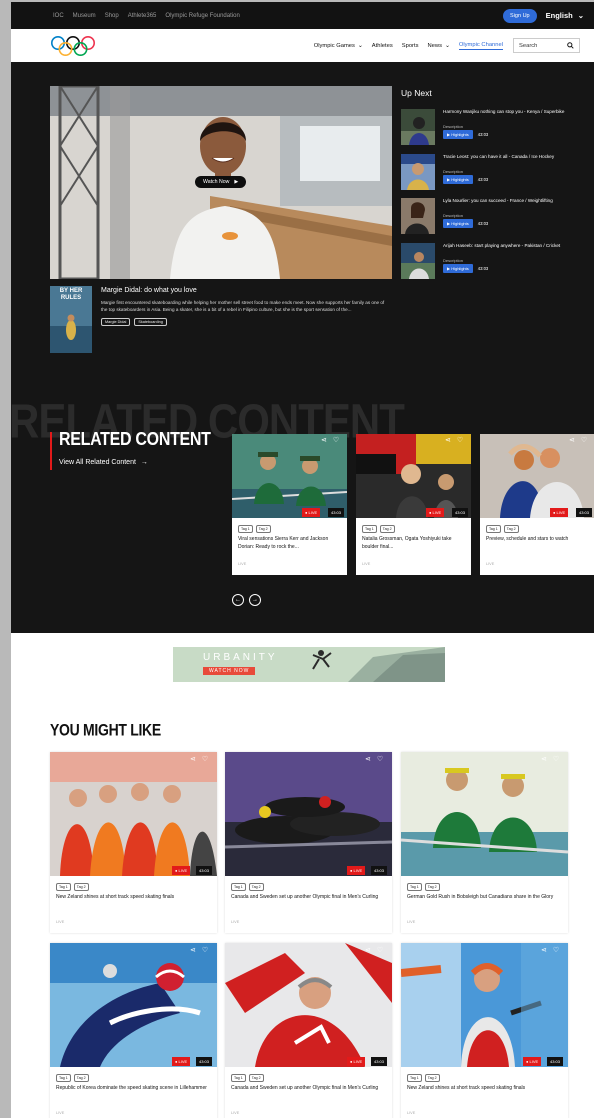 Image resolution: width=594 pixels, height=1118 pixels. What do you see at coordinates (135, 440) in the screenshot?
I see `related-title: RELATED CONTENT` at bounding box center [135, 440].